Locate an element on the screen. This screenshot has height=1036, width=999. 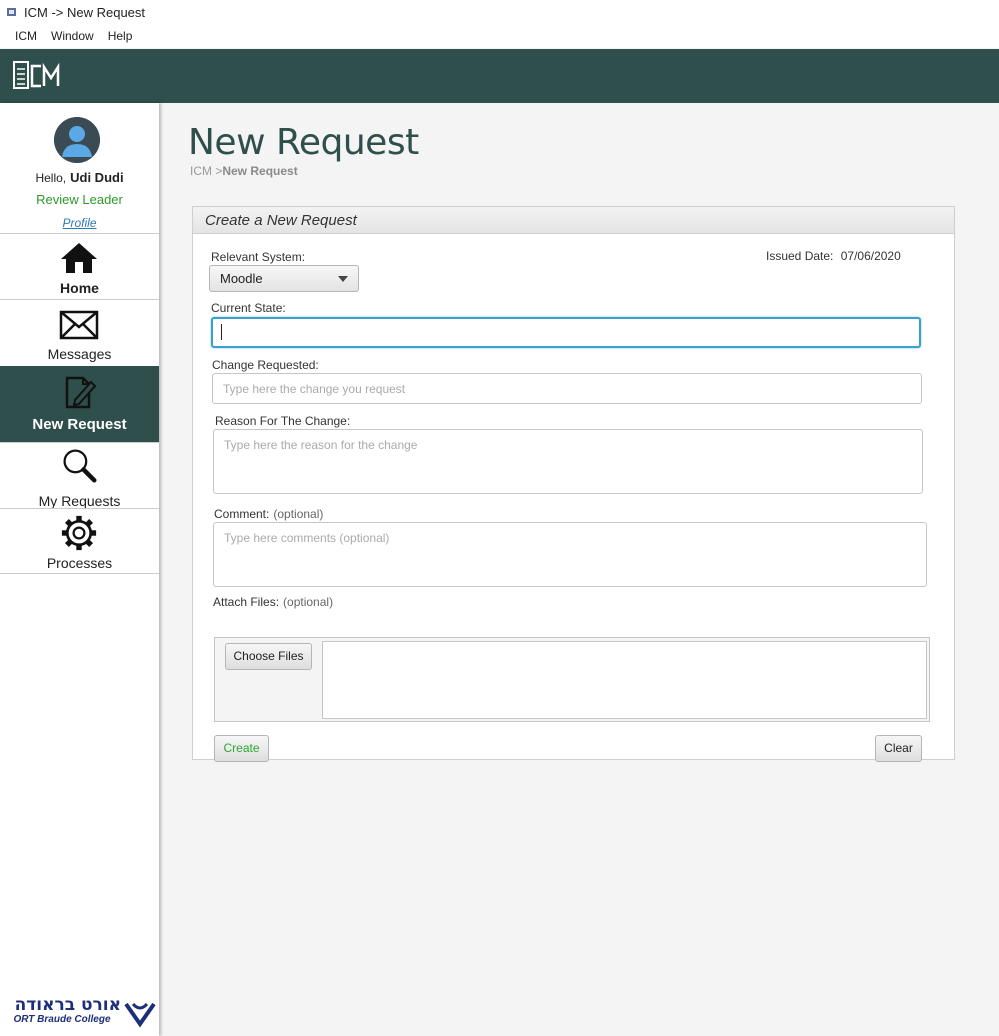
user-greeting: Hello, Udi Dudi is located at coordinates (79, 177).